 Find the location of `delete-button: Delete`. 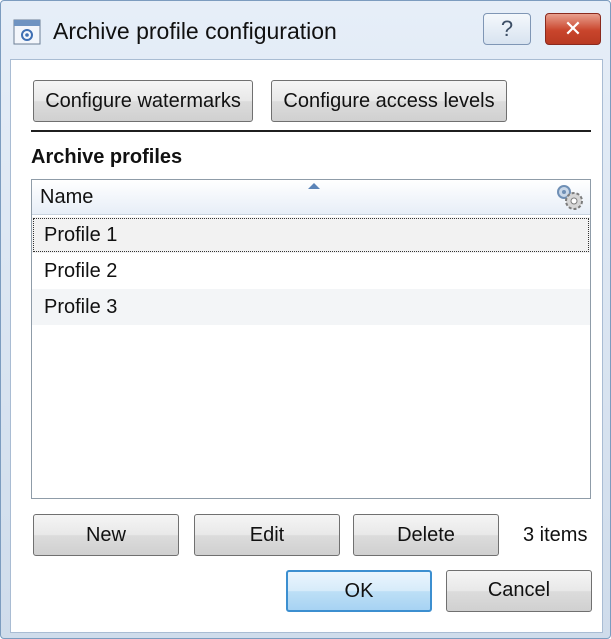

delete-button: Delete is located at coordinates (426, 535).